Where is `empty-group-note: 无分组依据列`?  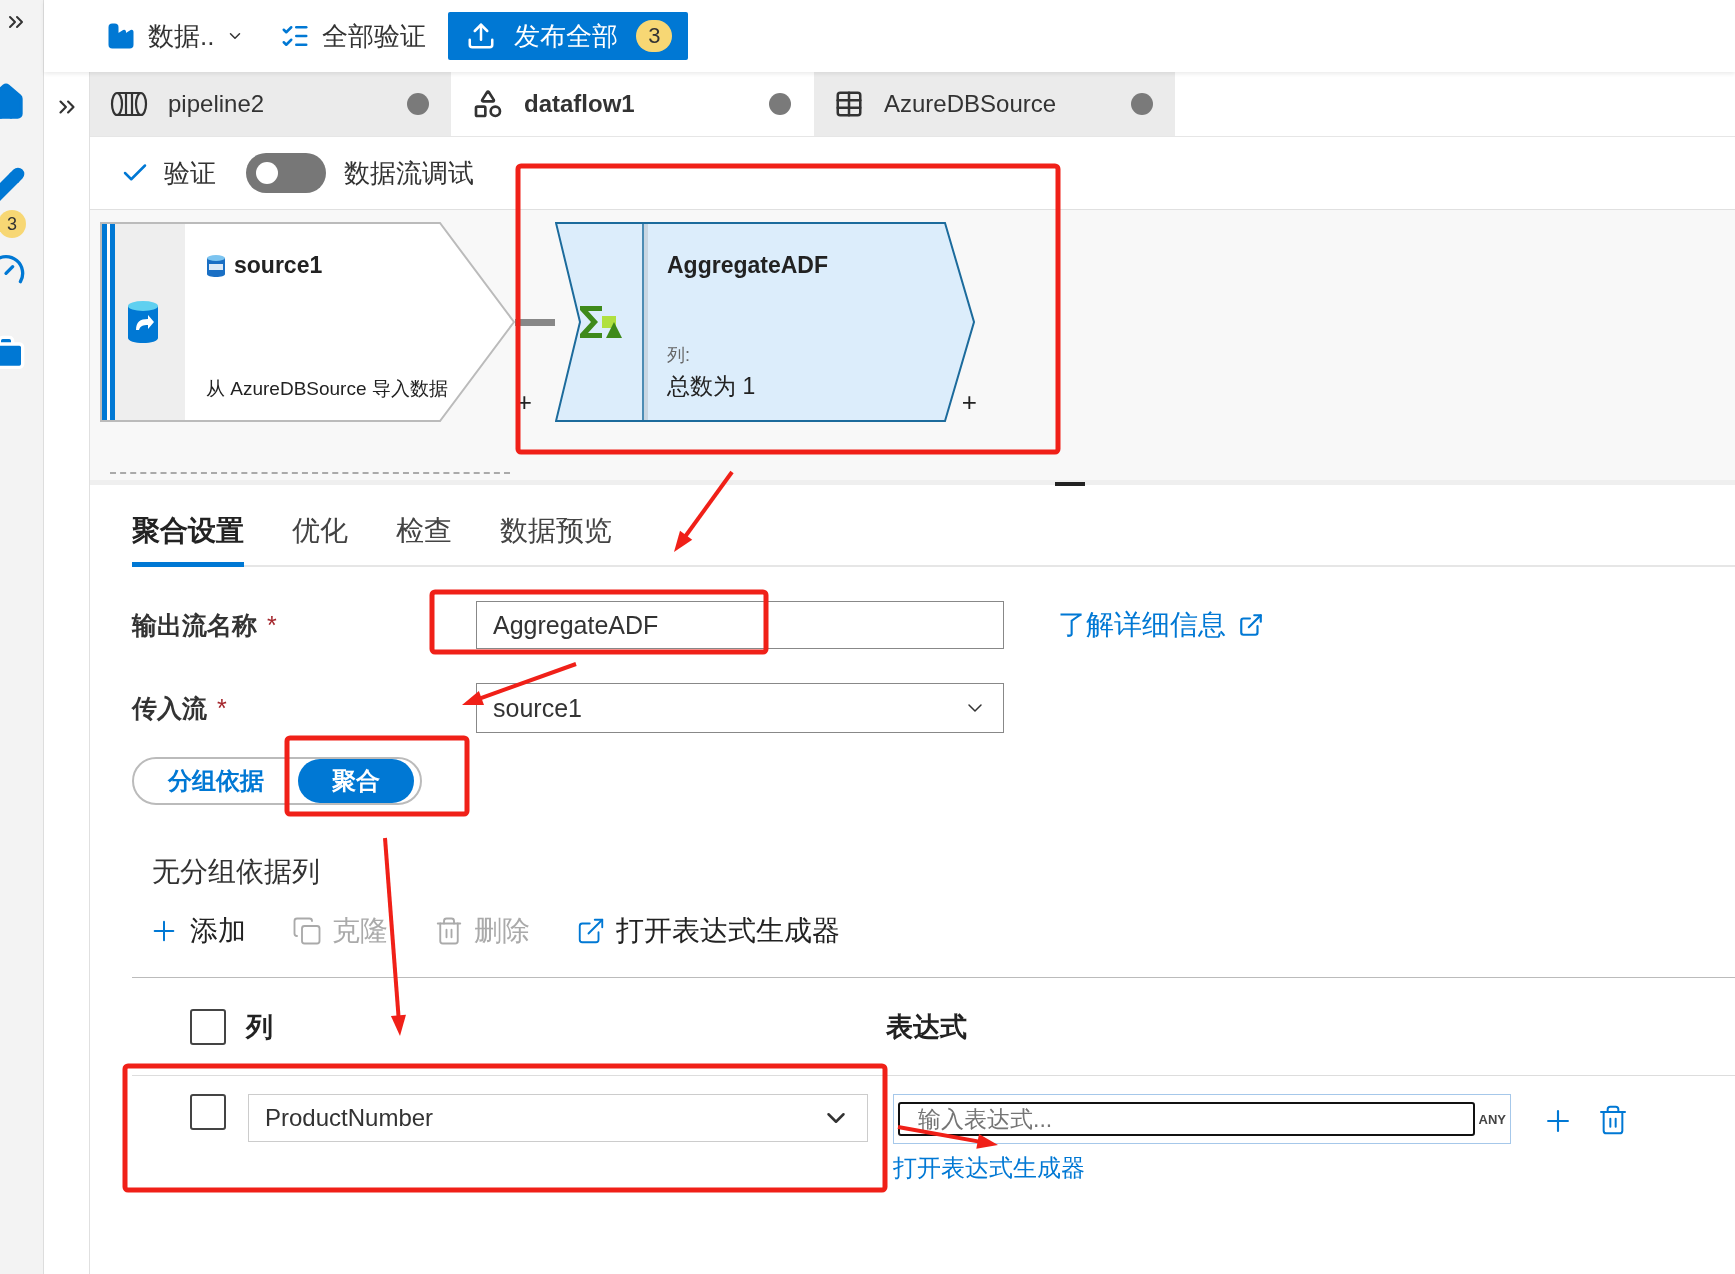 empty-group-note: 无分组依据列 is located at coordinates (236, 872).